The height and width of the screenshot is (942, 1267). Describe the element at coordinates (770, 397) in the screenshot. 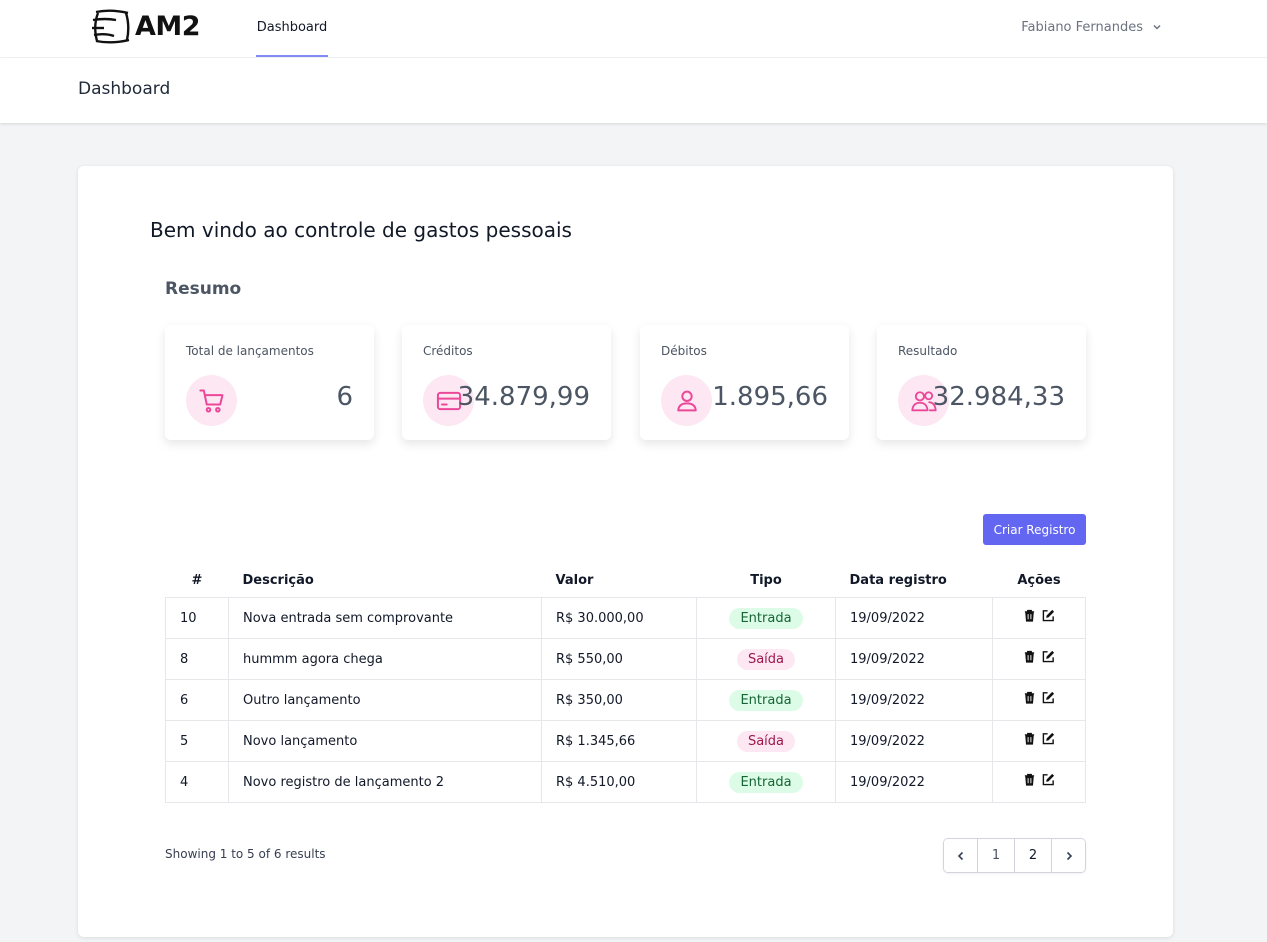

I see `stat-value: 1.895,66` at that location.